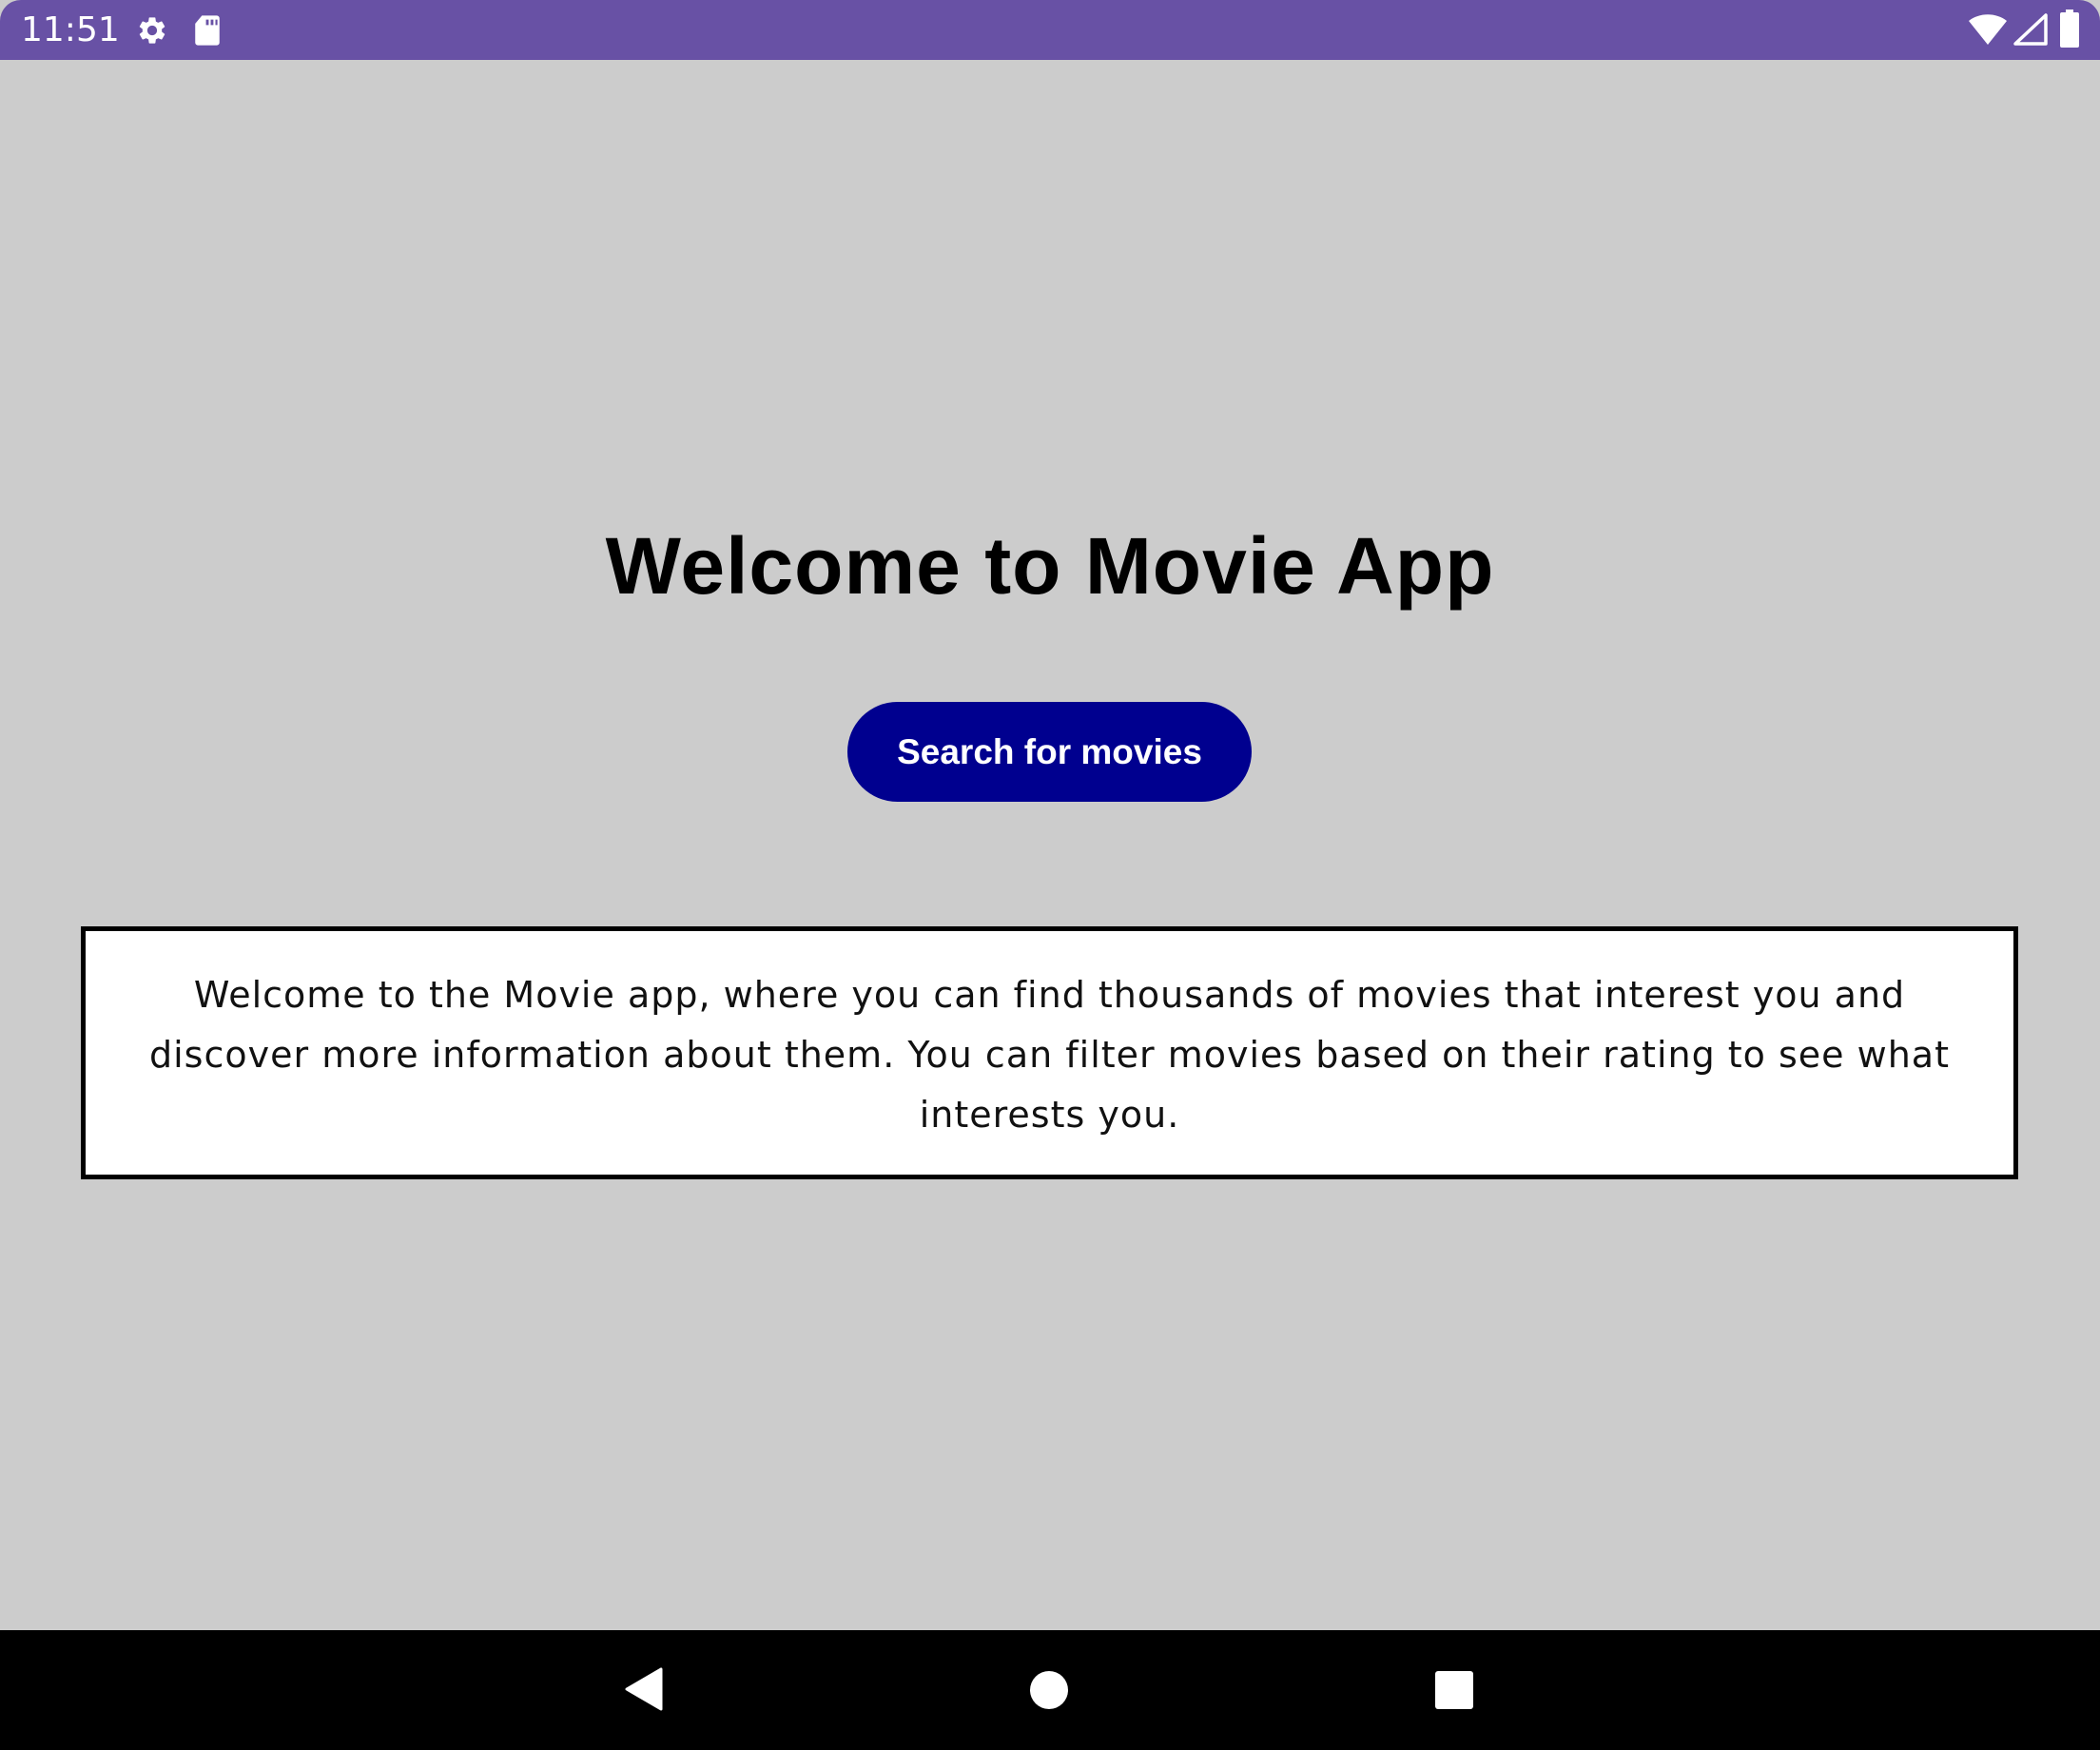  Describe the element at coordinates (1454, 1690) in the screenshot. I see `recents-icon` at that location.